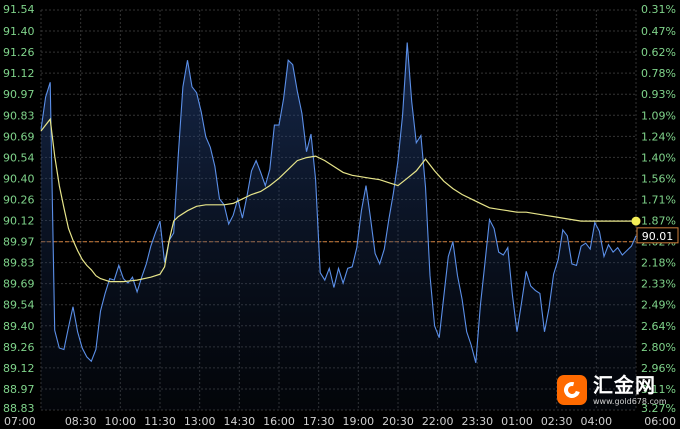 This screenshot has height=429, width=680. I want to click on y-tick-left: 89.12, so click(19, 368).